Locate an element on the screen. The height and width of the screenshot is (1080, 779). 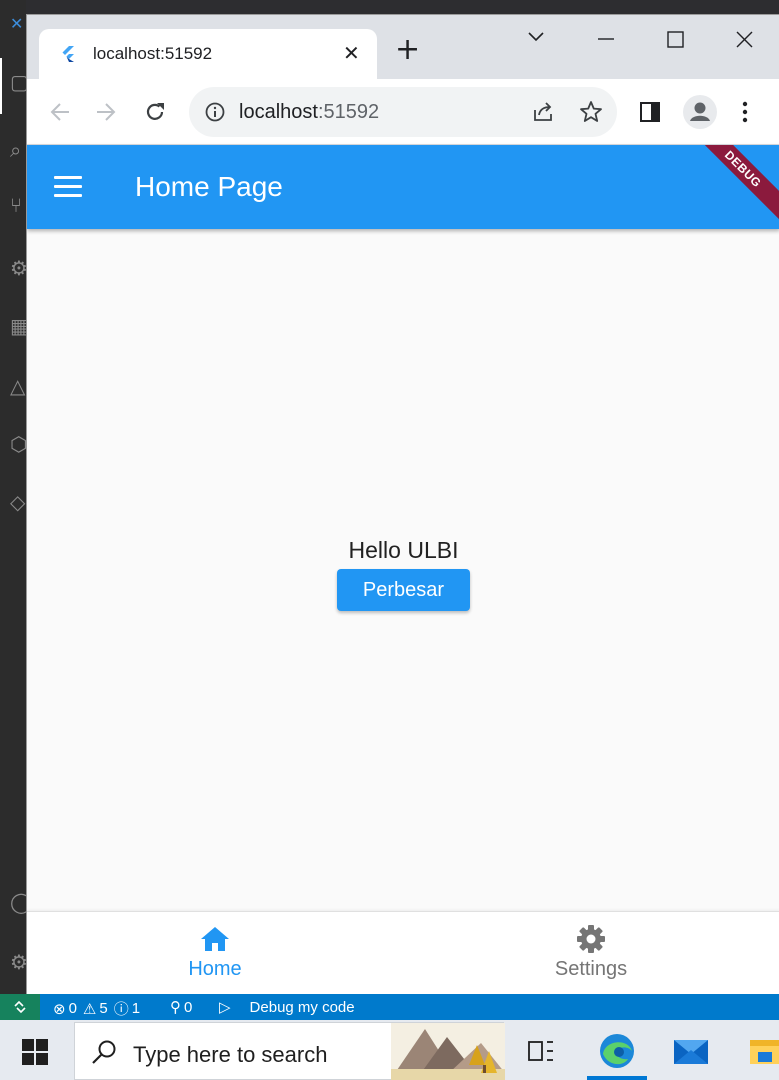
info-icon is located at coordinates (215, 112).